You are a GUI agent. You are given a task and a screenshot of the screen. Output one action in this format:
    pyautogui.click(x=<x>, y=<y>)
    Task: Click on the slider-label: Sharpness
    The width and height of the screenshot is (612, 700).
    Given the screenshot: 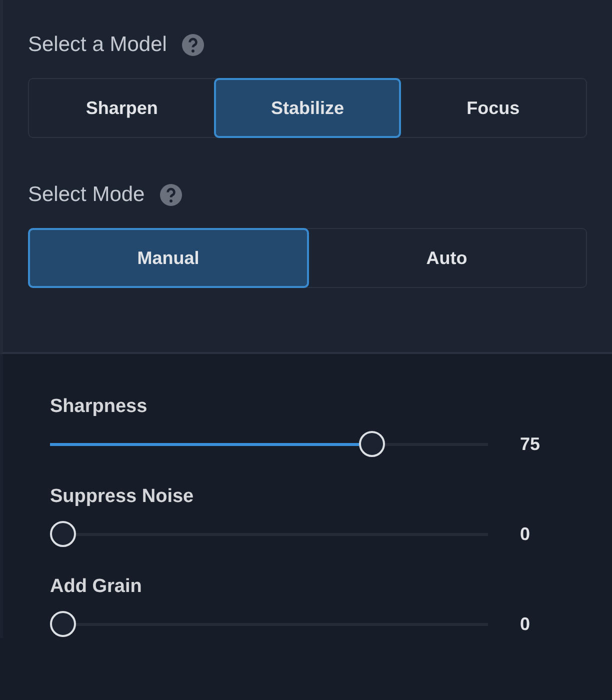 What is the action you would take?
    pyautogui.click(x=99, y=407)
    